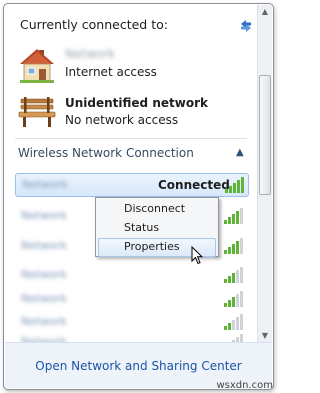 The height and width of the screenshot is (393, 320). Describe the element at coordinates (265, 12) in the screenshot. I see `scroll-up-icon: ▲` at that location.